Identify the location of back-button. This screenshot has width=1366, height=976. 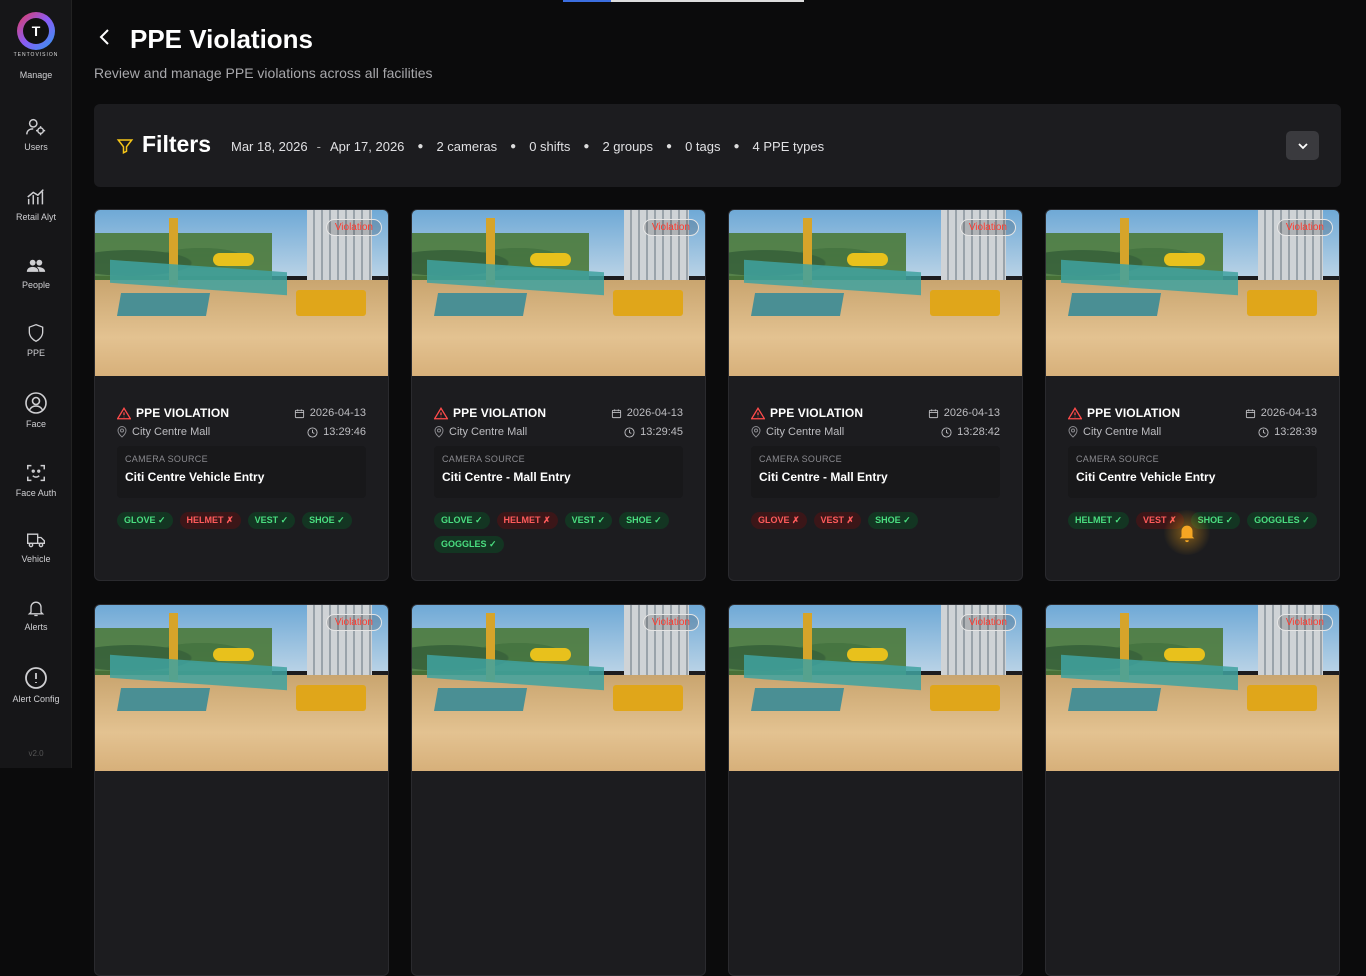
(105, 40).